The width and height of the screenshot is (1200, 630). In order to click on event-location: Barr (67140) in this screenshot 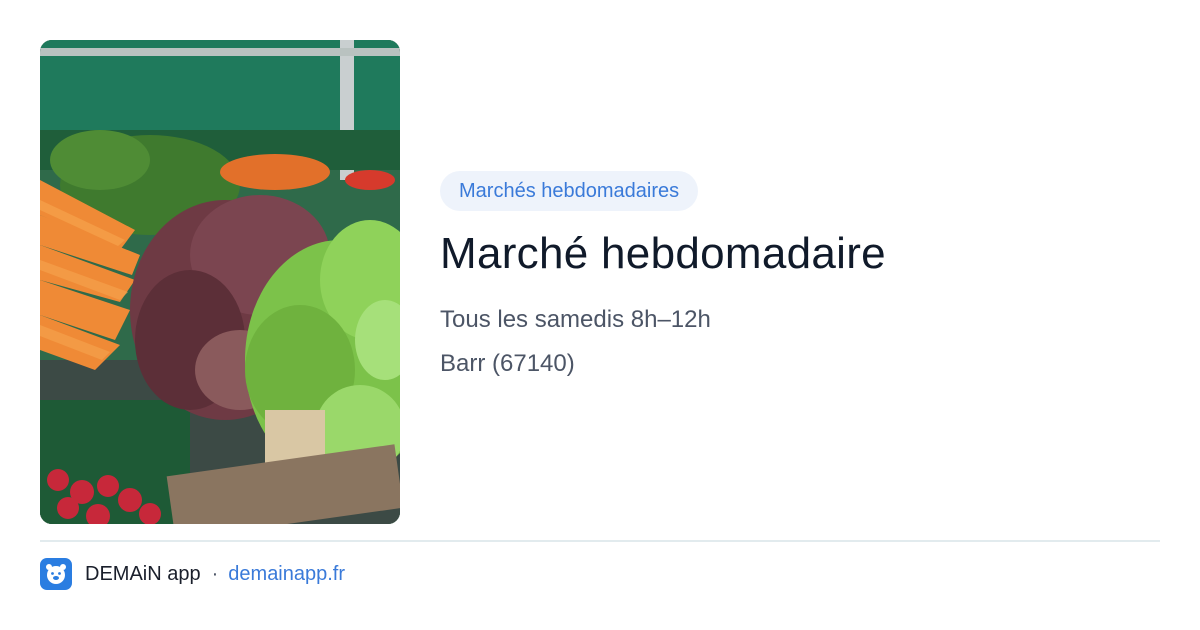, I will do `click(507, 363)`.